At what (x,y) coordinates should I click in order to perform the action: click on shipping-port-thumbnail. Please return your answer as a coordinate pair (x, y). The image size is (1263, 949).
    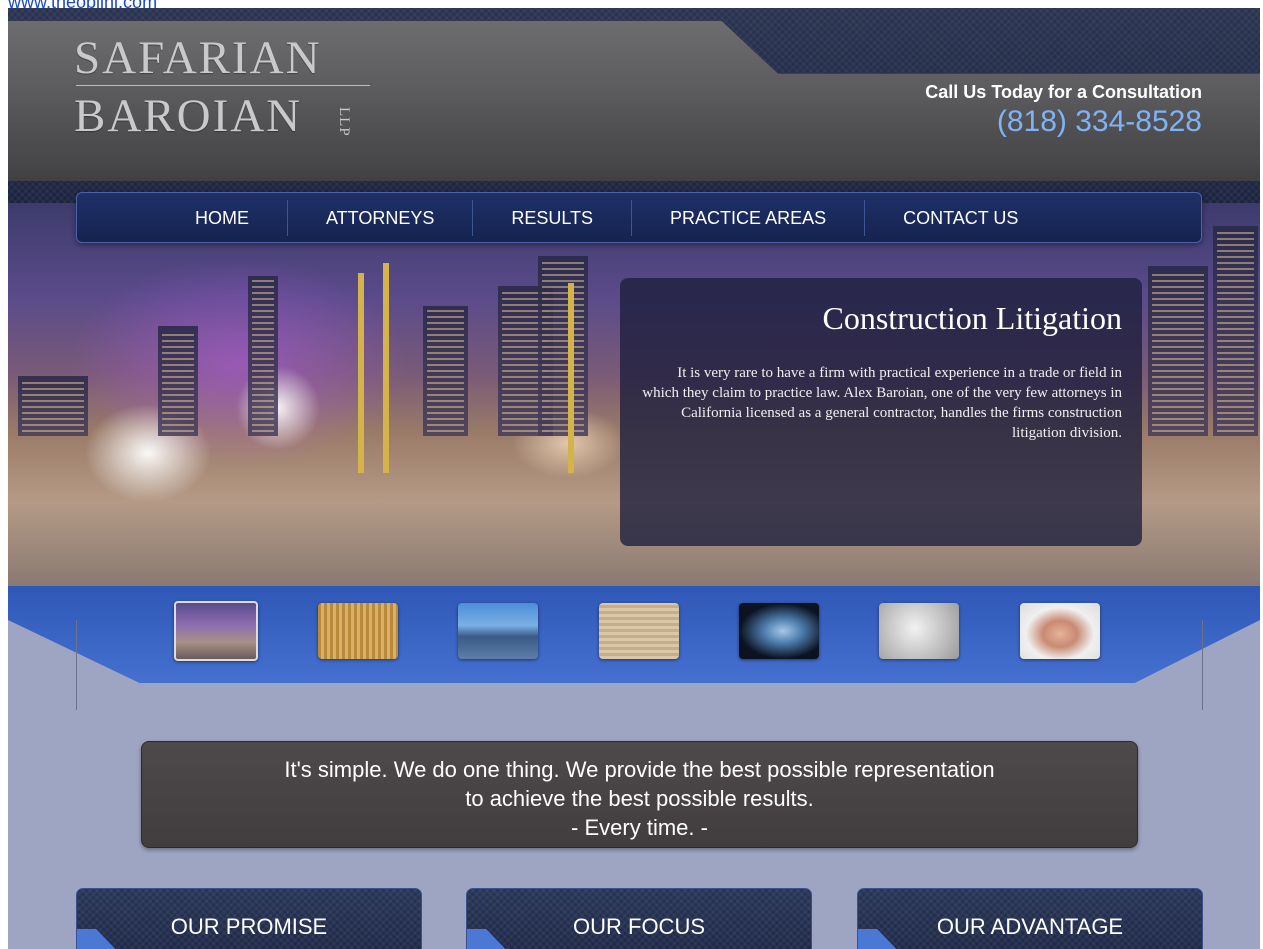
    Looking at the image, I should click on (498, 631).